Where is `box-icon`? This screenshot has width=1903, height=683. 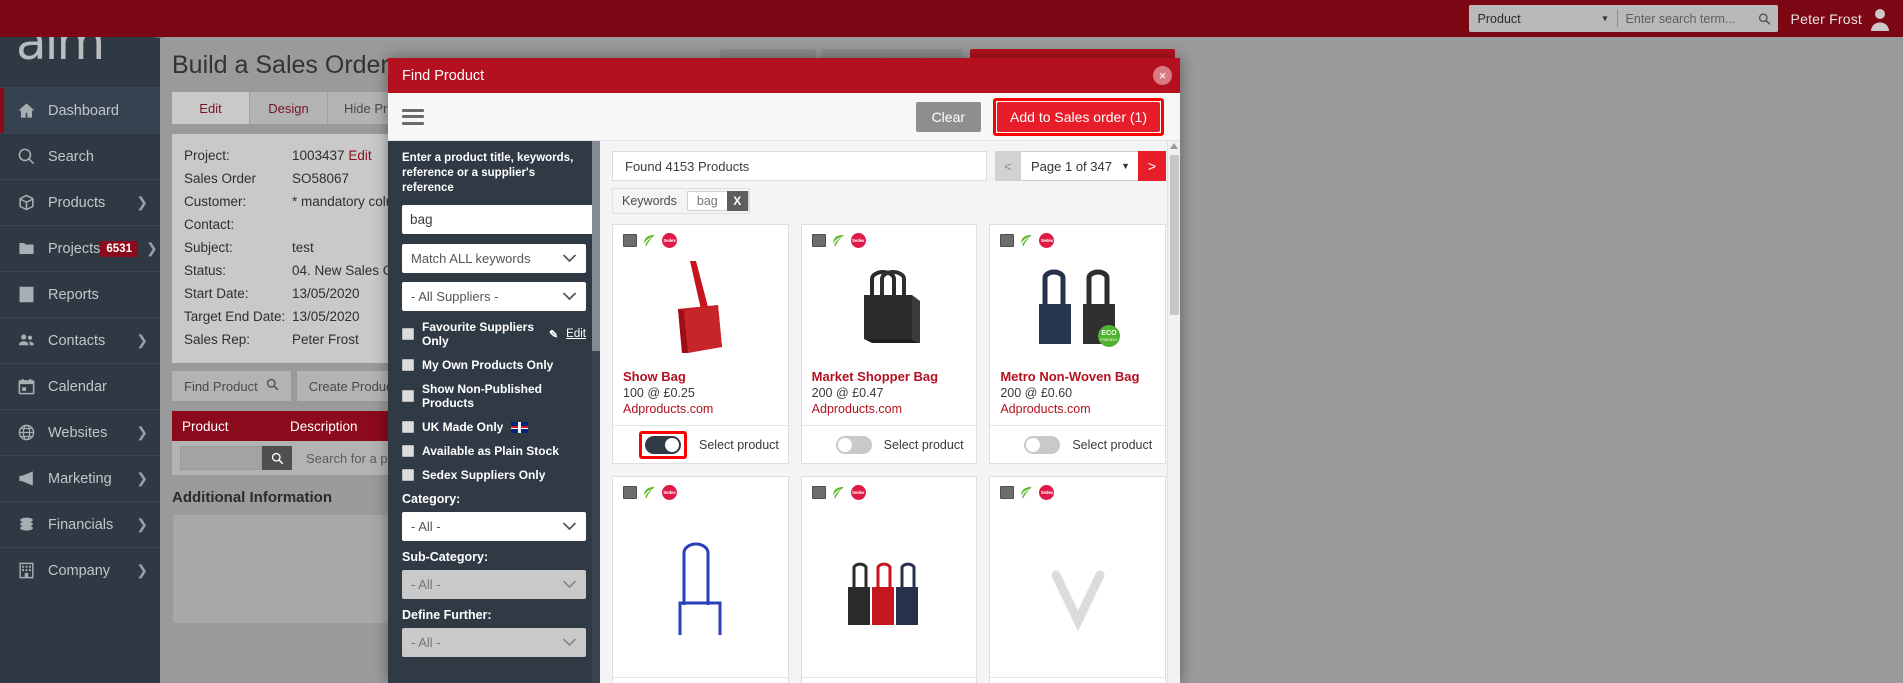
box-icon is located at coordinates (26, 203).